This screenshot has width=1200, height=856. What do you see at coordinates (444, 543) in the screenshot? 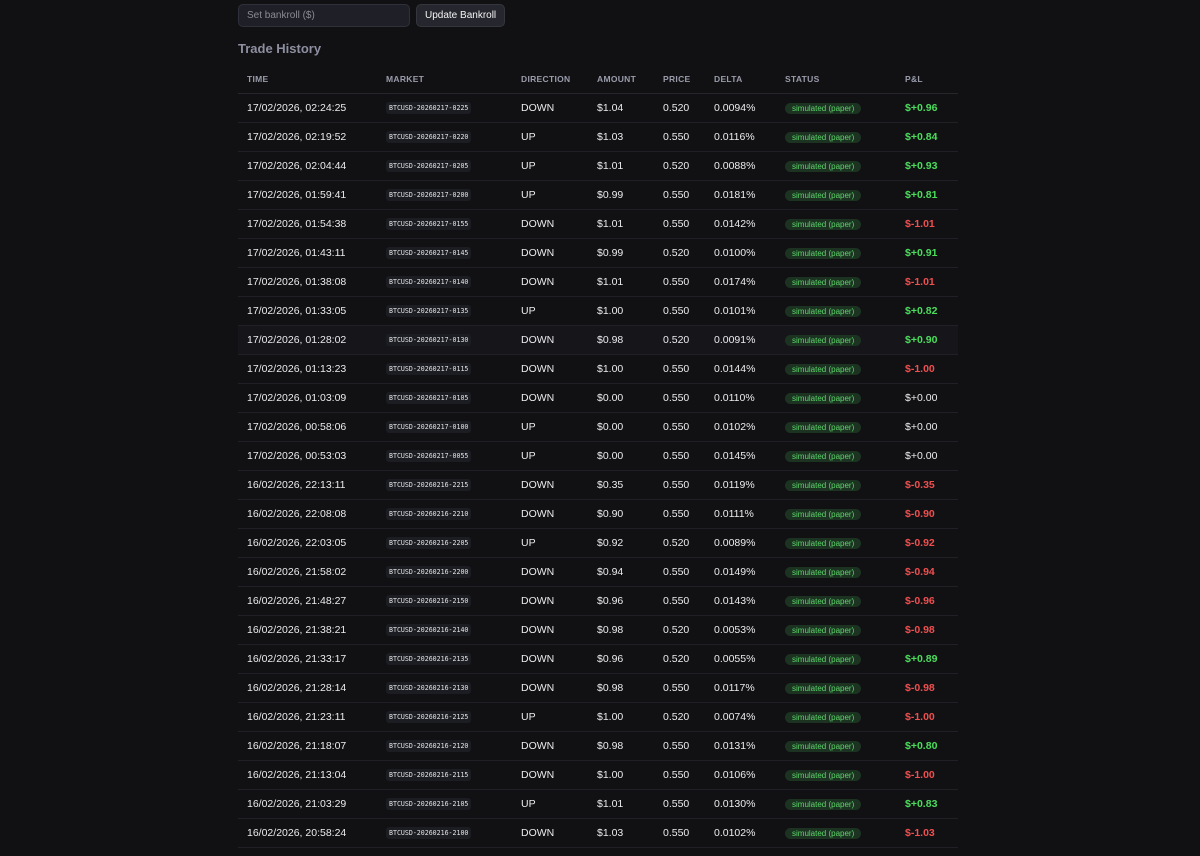
I see `trade-market-cell: BTCUSD-20260216-2205` at bounding box center [444, 543].